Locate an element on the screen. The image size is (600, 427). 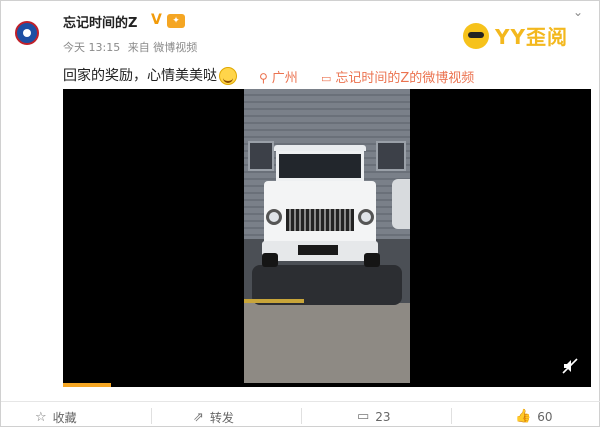
suv-headlight-right is located at coordinates (366, 217).